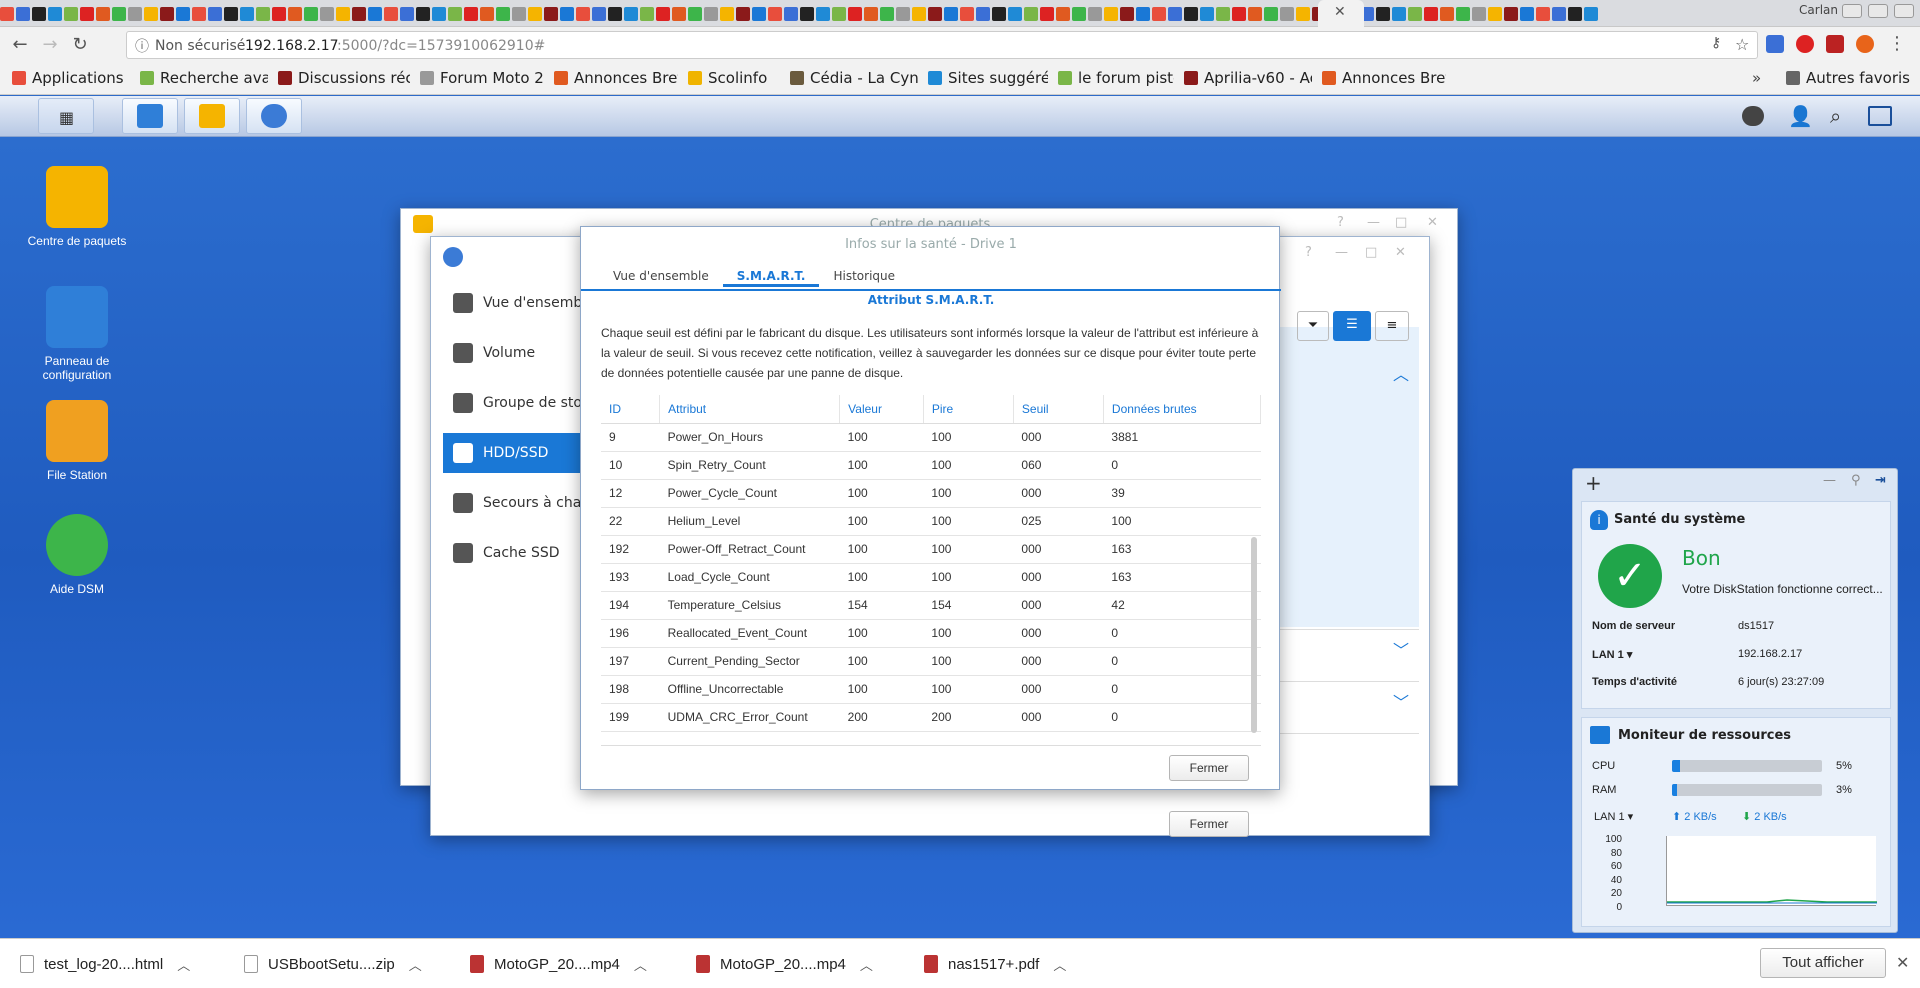 The height and width of the screenshot is (988, 1920). Describe the element at coordinates (854, 78) in the screenshot. I see `bookmark-item: Cédia - La Cynopl` at that location.